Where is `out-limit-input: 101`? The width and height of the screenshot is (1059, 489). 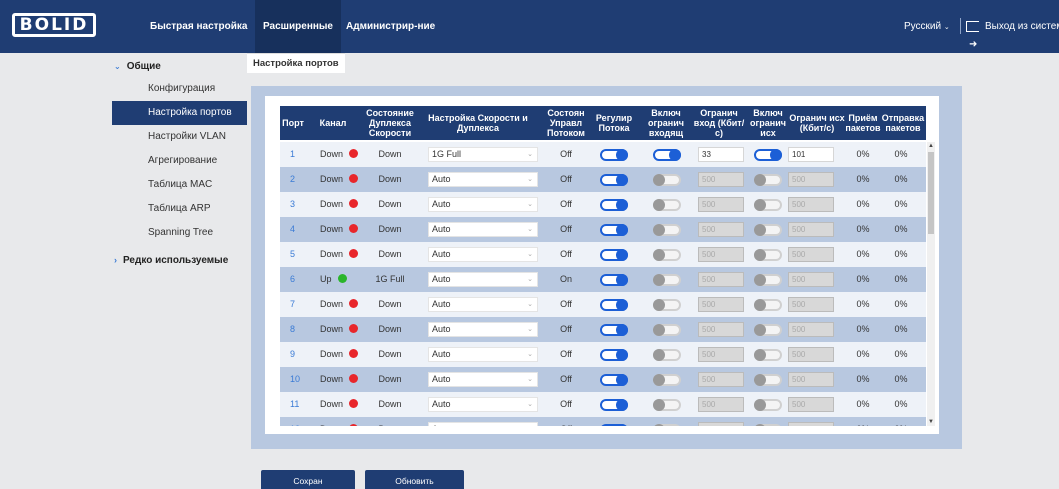
out-limit-input: 101 is located at coordinates (811, 154).